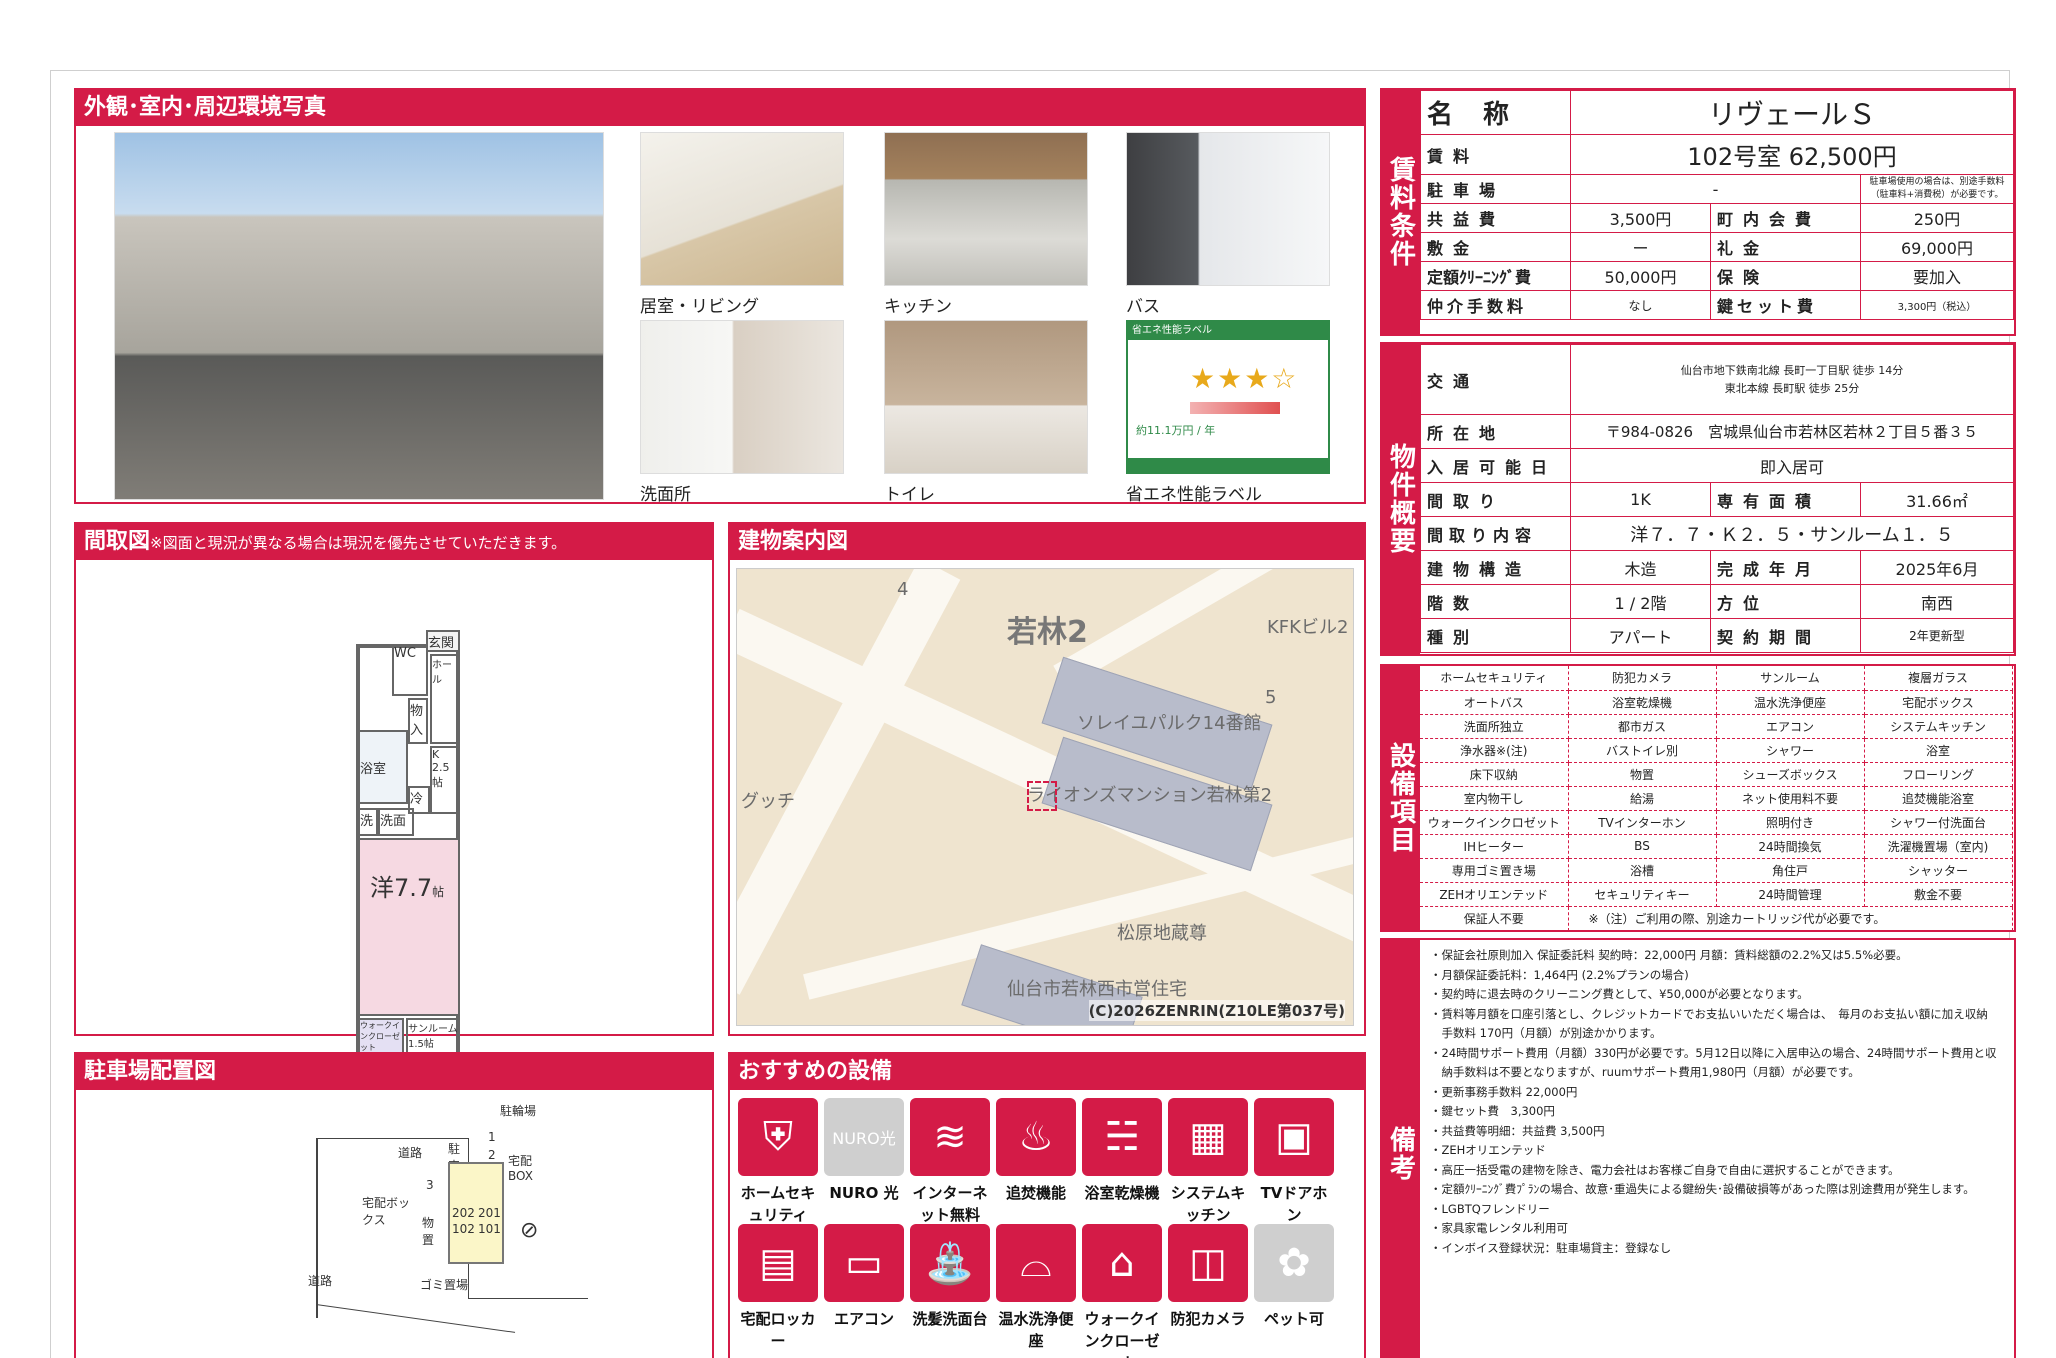  What do you see at coordinates (1194, 495) in the screenshot?
I see `photo-label: 省エネ性能ラベル` at bounding box center [1194, 495].